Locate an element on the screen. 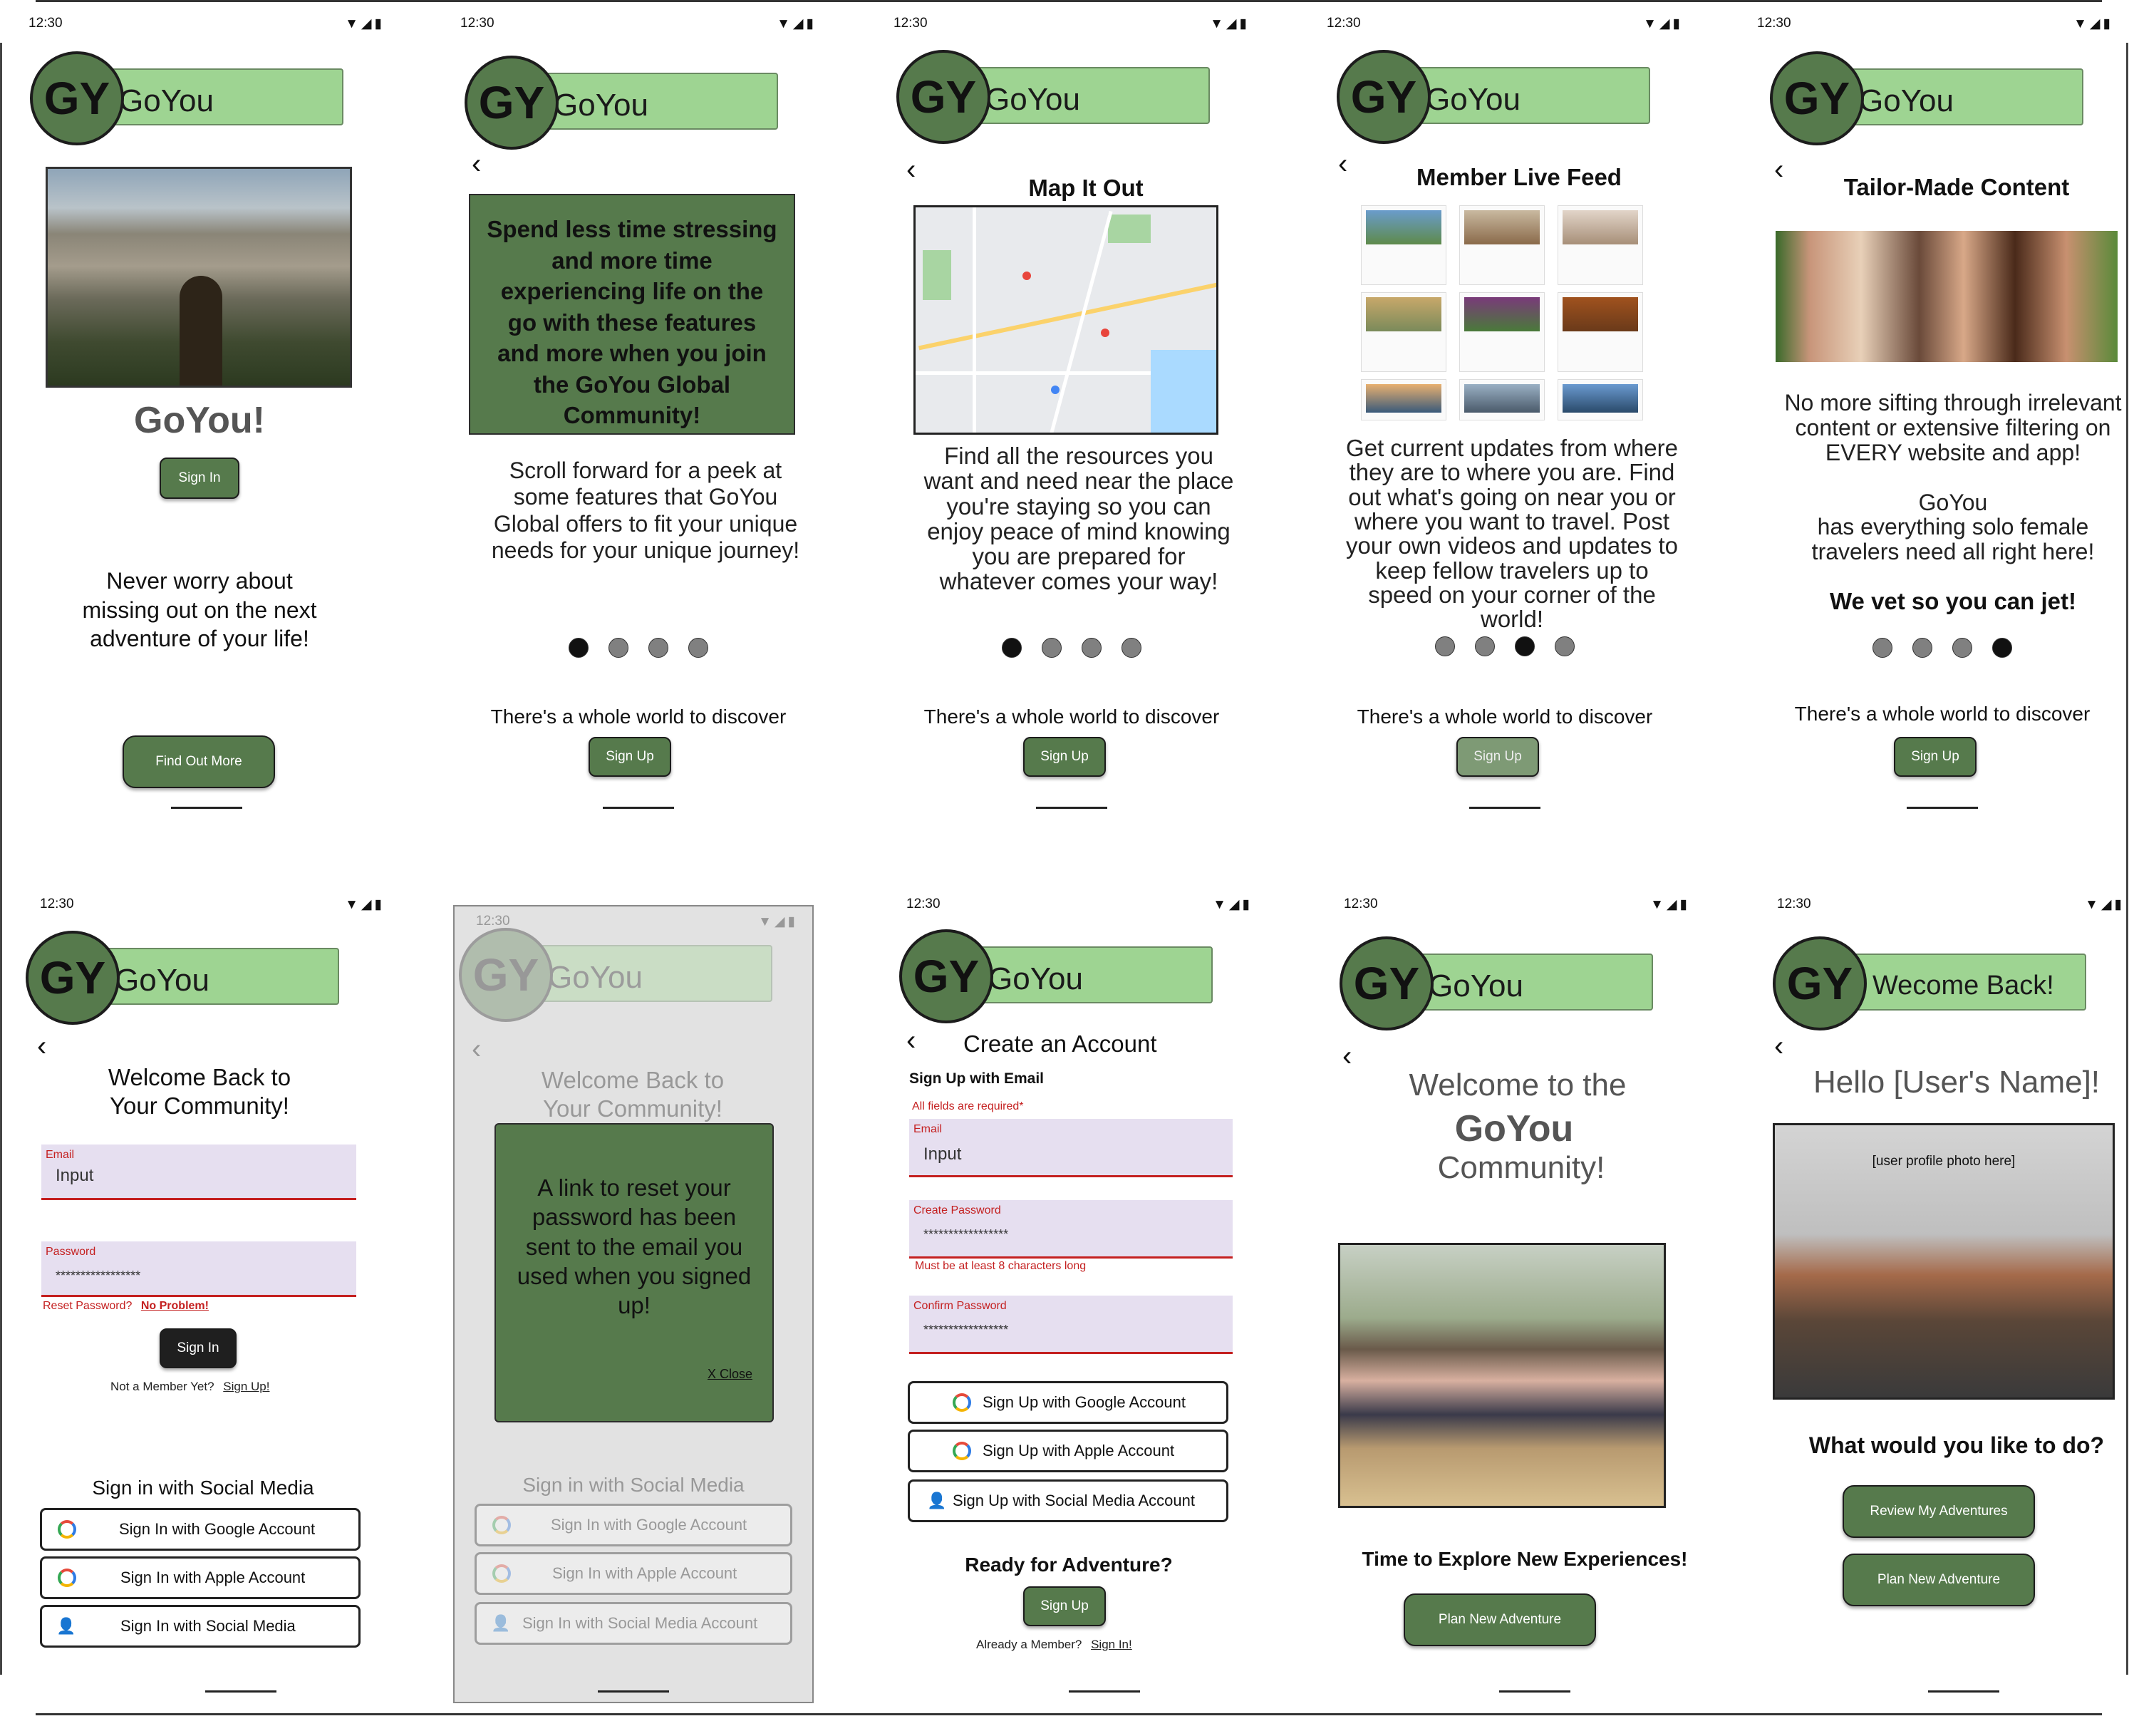 This screenshot has height=1736, width=2129. google-sign-in-label: Sign In with Google Account is located at coordinates (649, 1525).